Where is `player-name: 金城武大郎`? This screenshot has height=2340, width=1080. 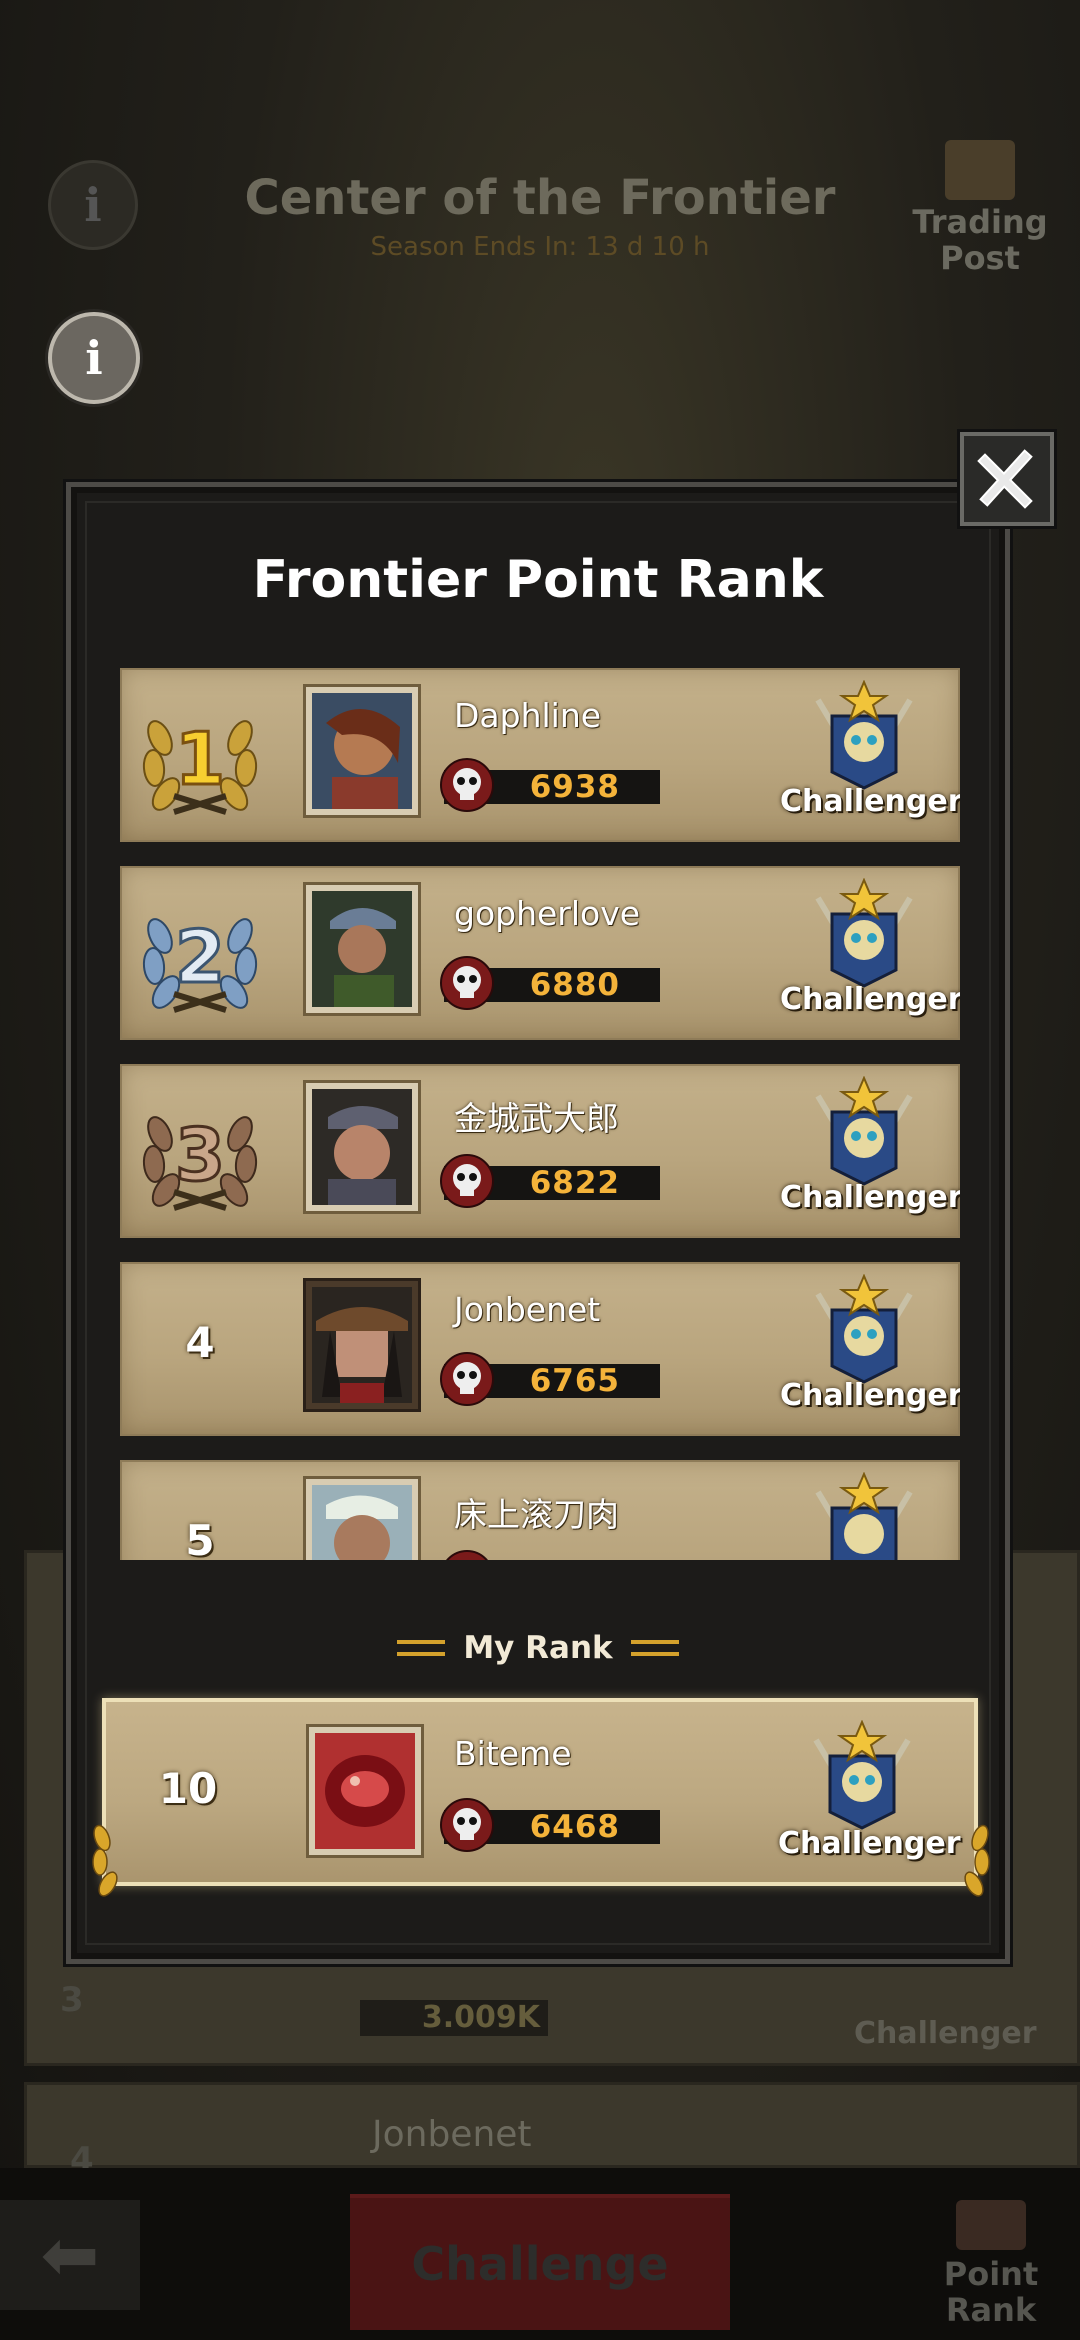 player-name: 金城武大郎 is located at coordinates (536, 1118).